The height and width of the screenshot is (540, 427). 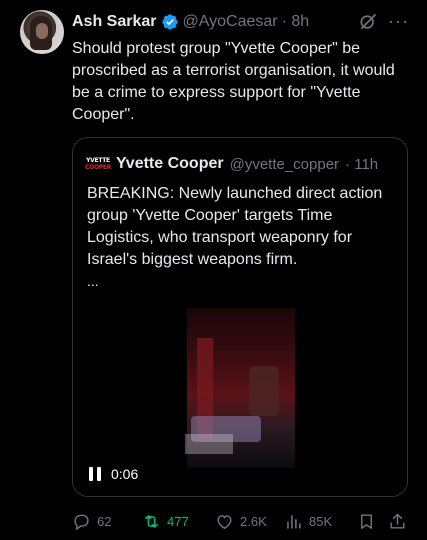 What do you see at coordinates (91, 521) in the screenshot?
I see `reply-button: 62` at bounding box center [91, 521].